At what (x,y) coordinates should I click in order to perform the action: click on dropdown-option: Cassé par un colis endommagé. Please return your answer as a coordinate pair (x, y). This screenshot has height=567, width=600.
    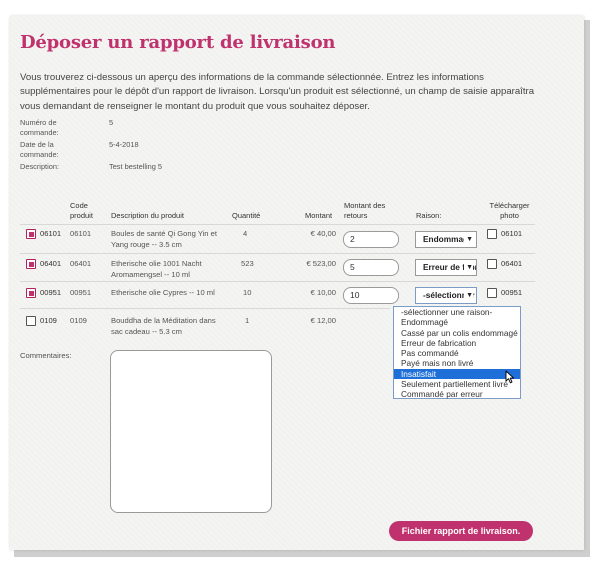
    Looking at the image, I should click on (457, 333).